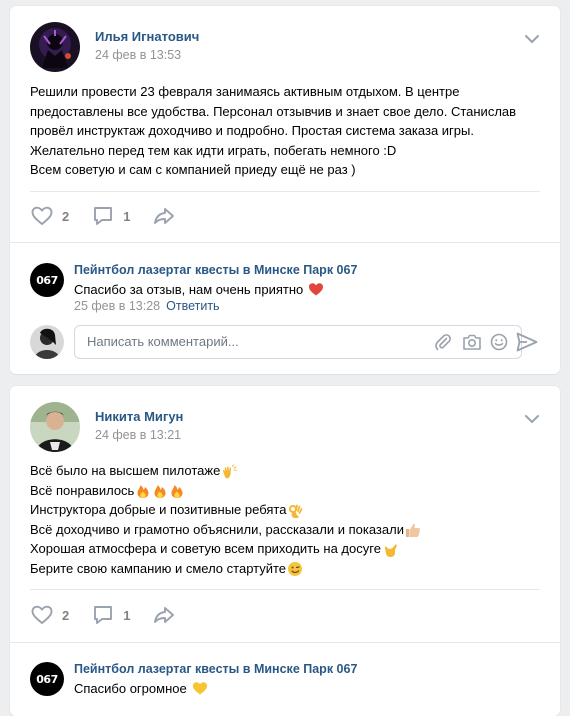 Image resolution: width=570 pixels, height=716 pixels. I want to click on comment-text-body: Спасибо за отзыв, нам очень приятно, so click(189, 289).